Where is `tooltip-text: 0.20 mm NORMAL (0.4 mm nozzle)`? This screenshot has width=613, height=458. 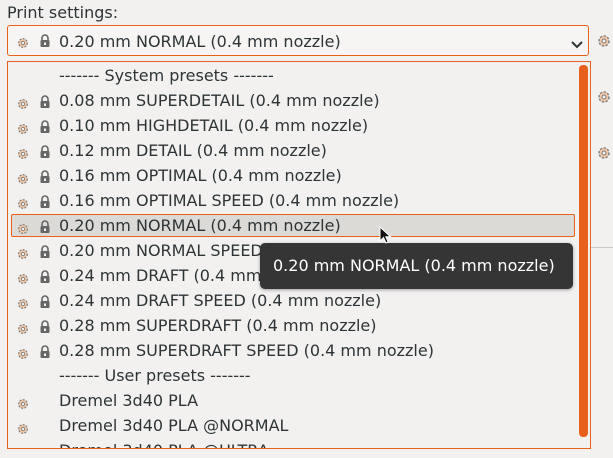 tooltip-text: 0.20 mm NORMAL (0.4 mm nozzle) is located at coordinates (414, 265).